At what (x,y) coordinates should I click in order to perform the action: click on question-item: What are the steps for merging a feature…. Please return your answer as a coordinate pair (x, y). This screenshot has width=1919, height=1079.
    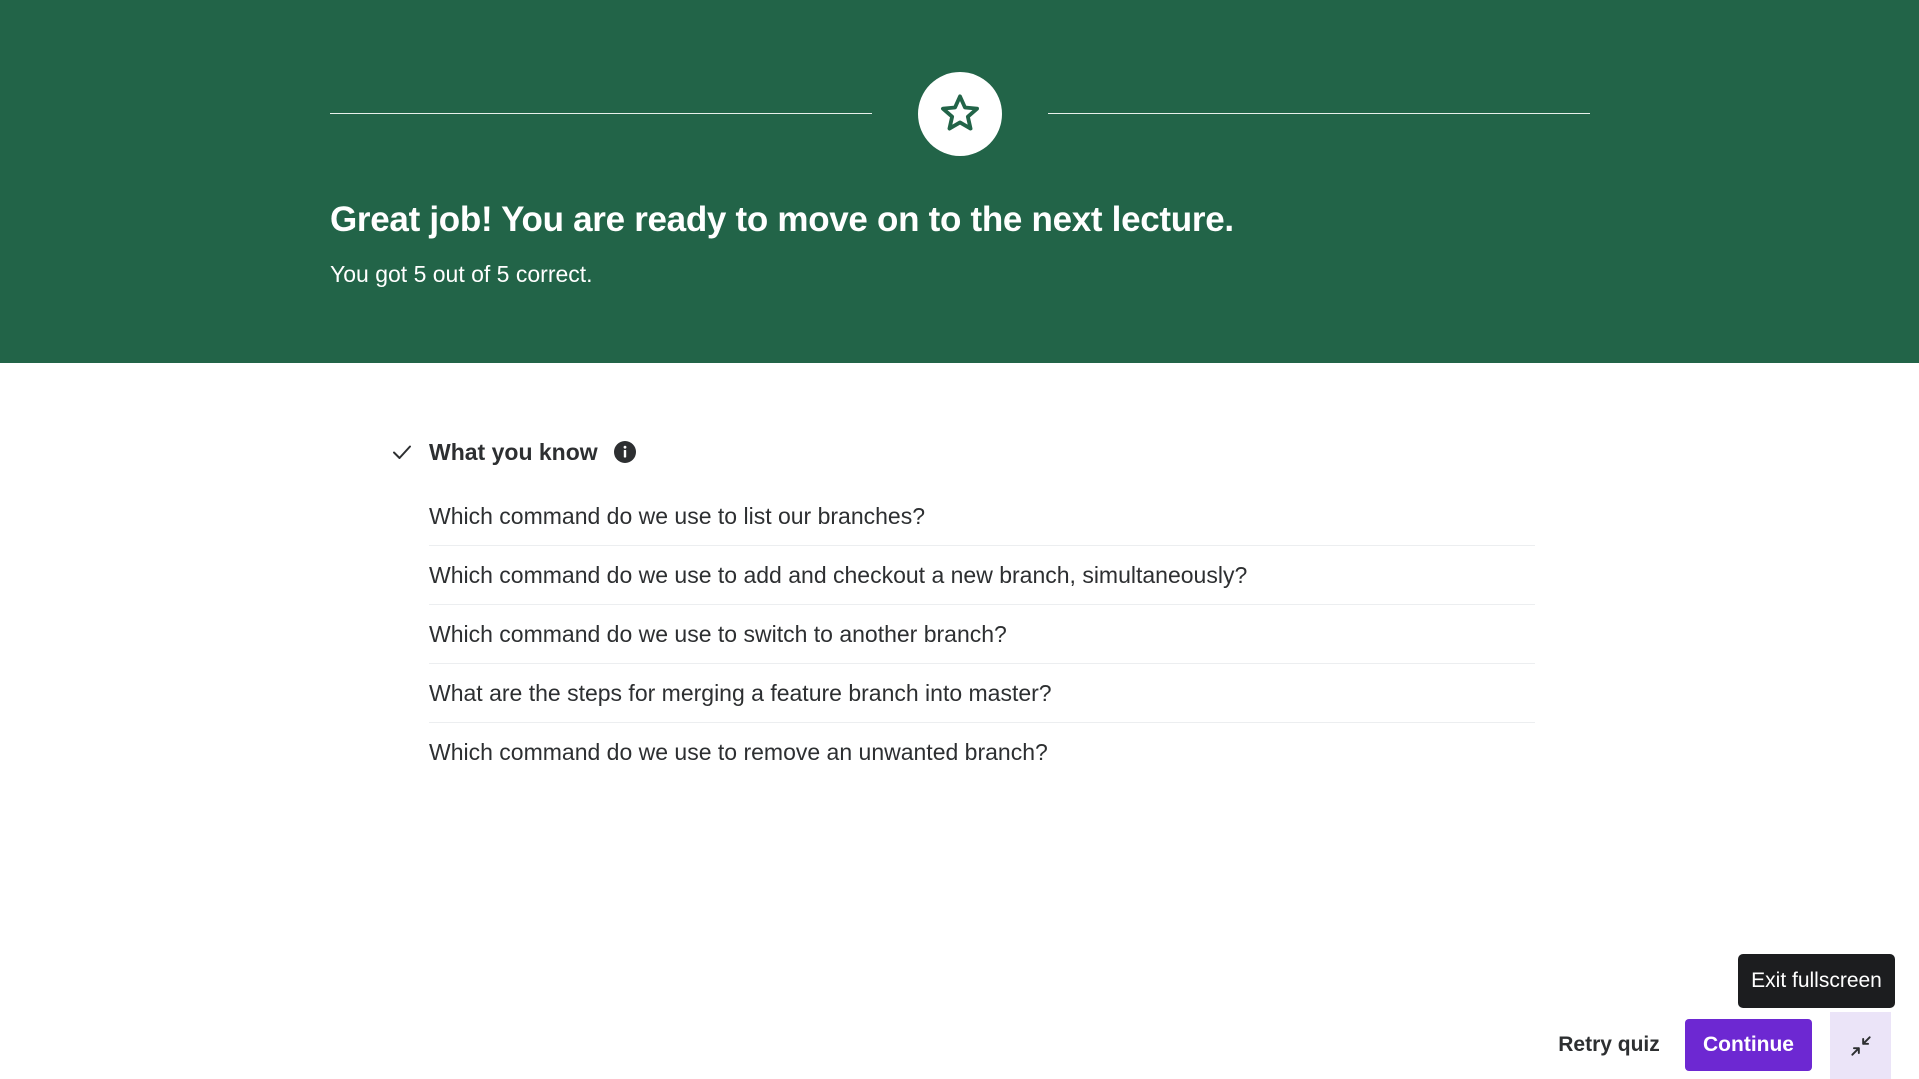
    Looking at the image, I should click on (982, 693).